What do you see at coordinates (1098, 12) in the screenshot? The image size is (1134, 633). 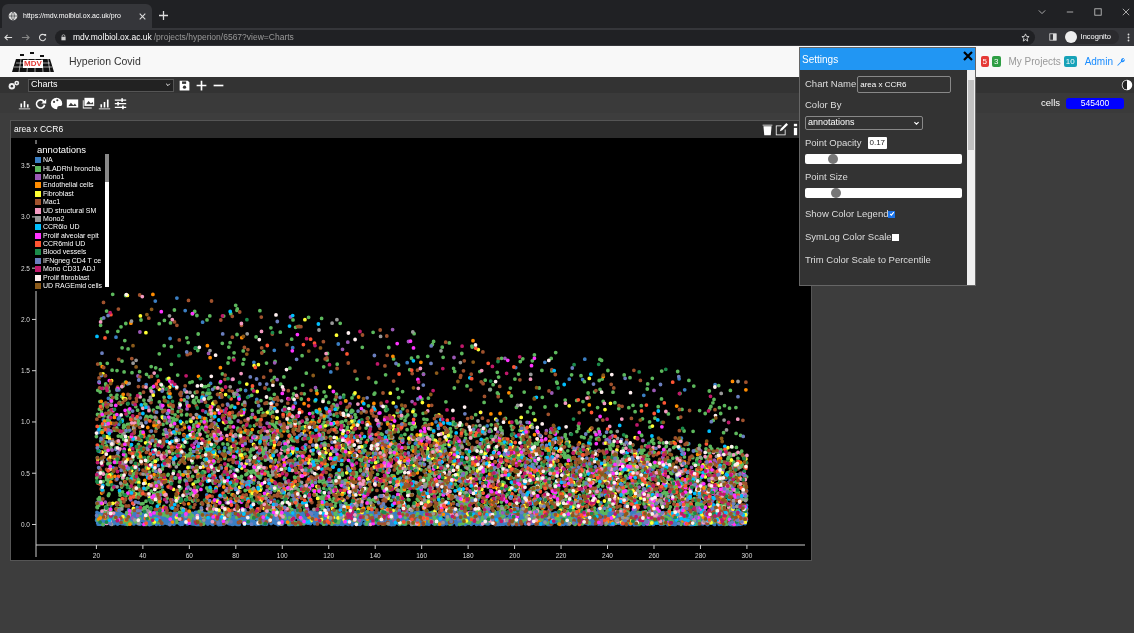 I see `maximize-icon` at bounding box center [1098, 12].